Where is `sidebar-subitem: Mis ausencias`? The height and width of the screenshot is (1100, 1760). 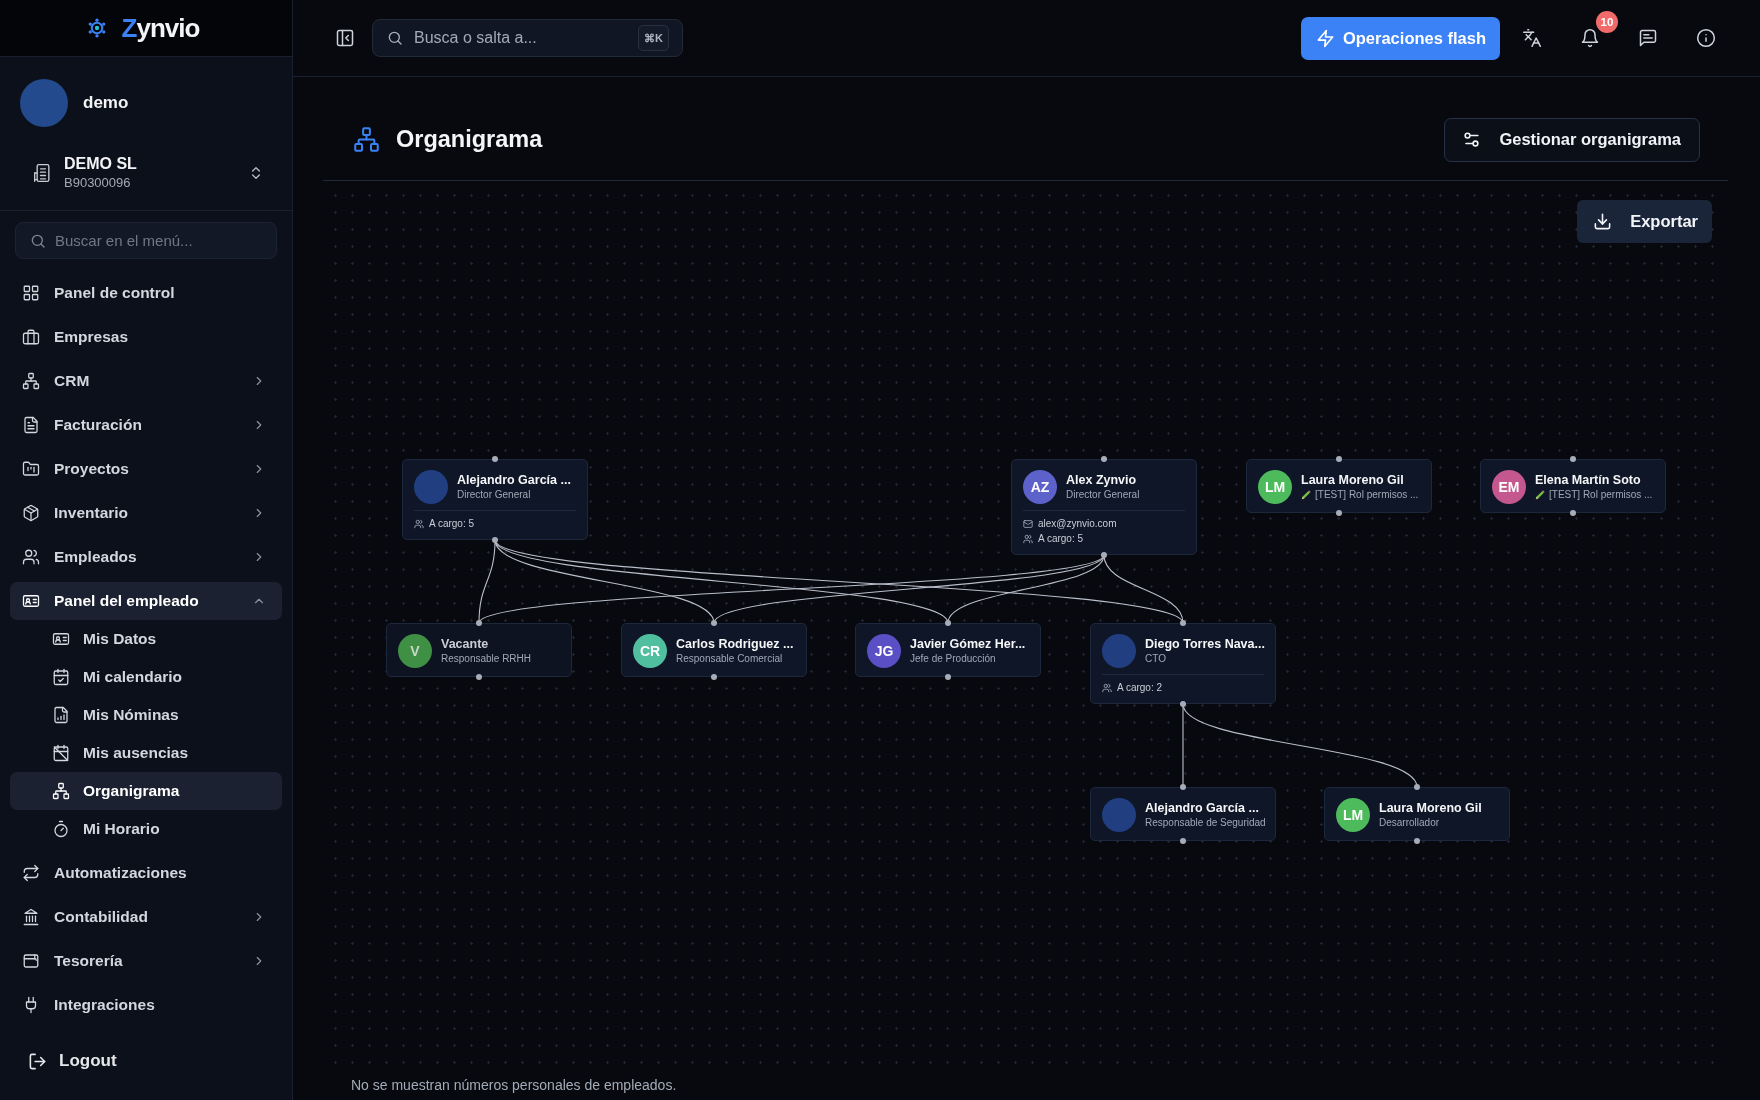 sidebar-subitem: Mis ausencias is located at coordinates (146, 753).